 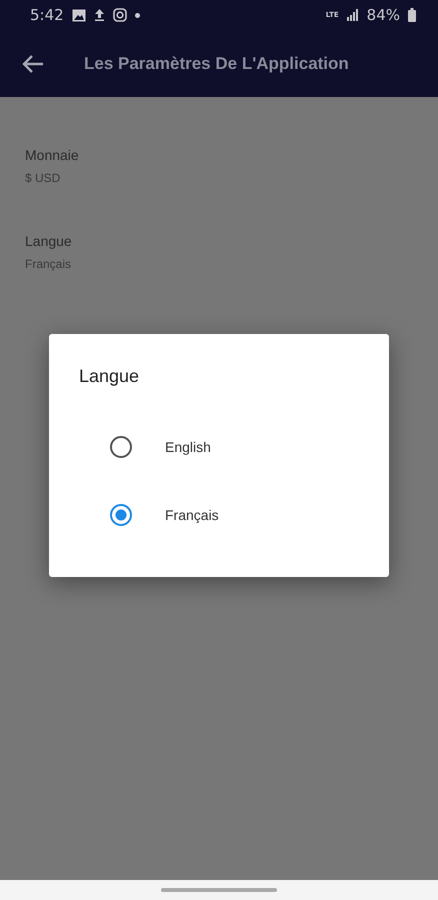 I want to click on home-handle, so click(x=219, y=890).